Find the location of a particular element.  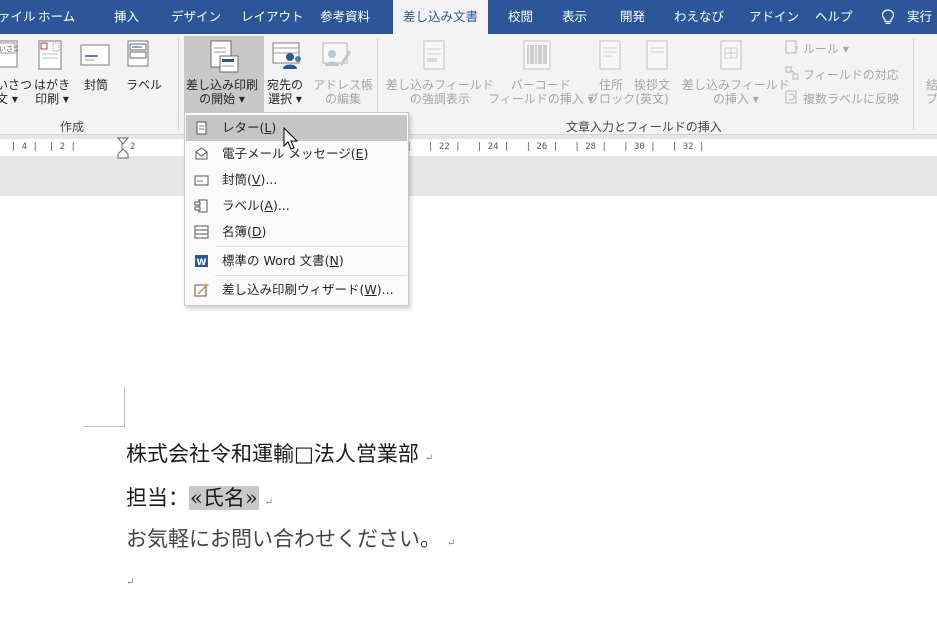

tab-add-ins: アドイン is located at coordinates (774, 17).